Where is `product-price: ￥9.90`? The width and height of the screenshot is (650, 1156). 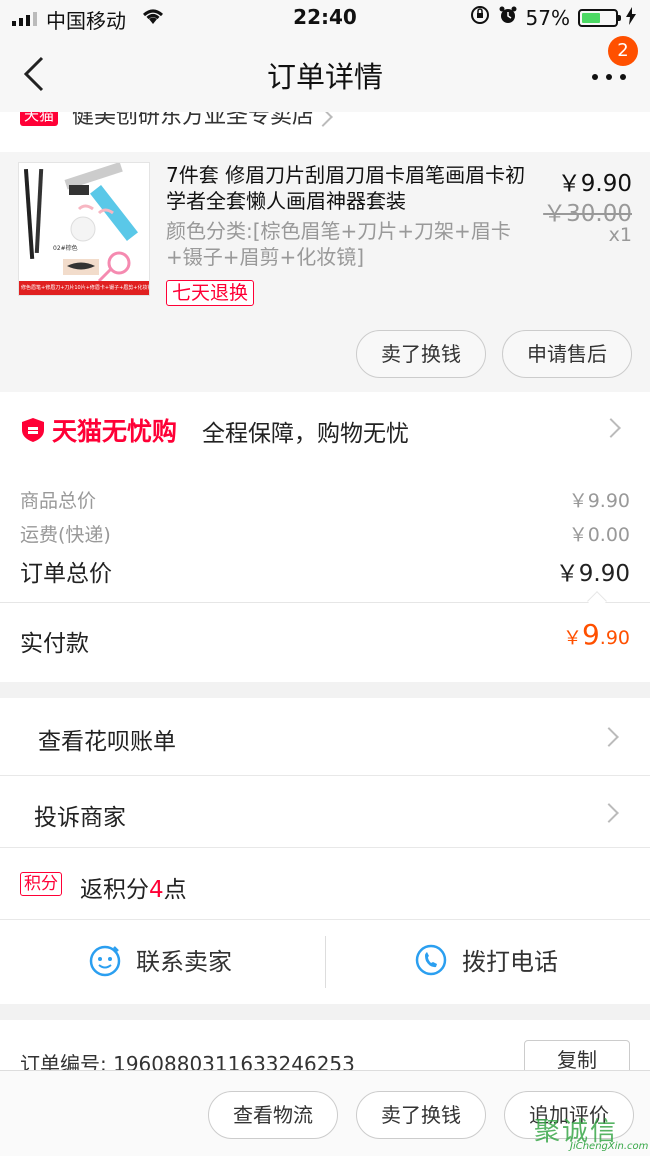 product-price: ￥9.90 is located at coordinates (594, 184).